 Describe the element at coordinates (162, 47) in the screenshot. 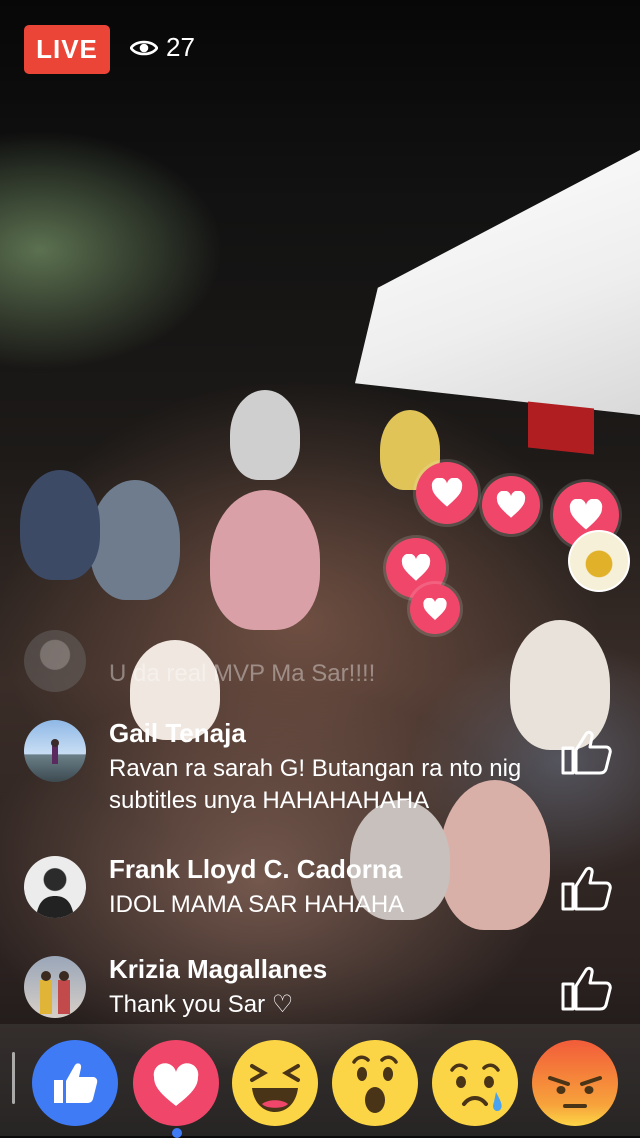

I see `viewer-count: 27` at that location.